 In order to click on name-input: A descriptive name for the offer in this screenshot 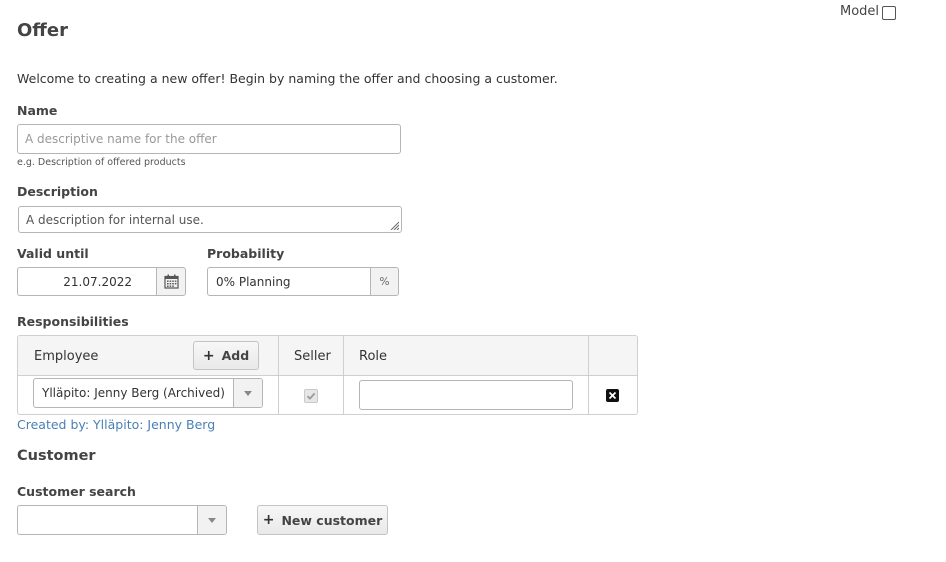, I will do `click(209, 139)`.